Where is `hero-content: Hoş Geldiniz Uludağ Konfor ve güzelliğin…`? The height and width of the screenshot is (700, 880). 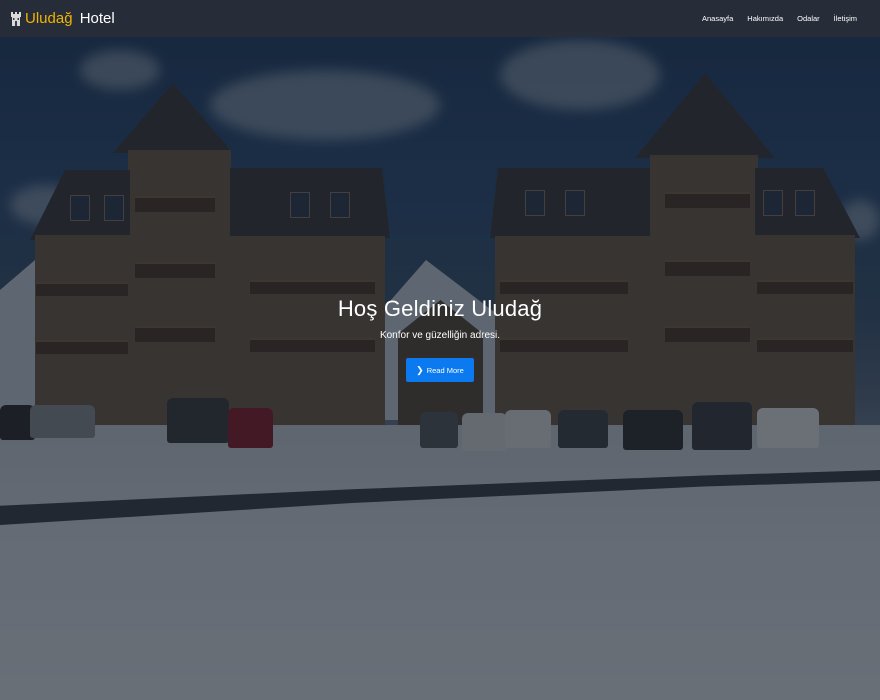
hero-content: Hoş Geldiniz Uludağ Konfor ve güzelliğin… is located at coordinates (440, 339).